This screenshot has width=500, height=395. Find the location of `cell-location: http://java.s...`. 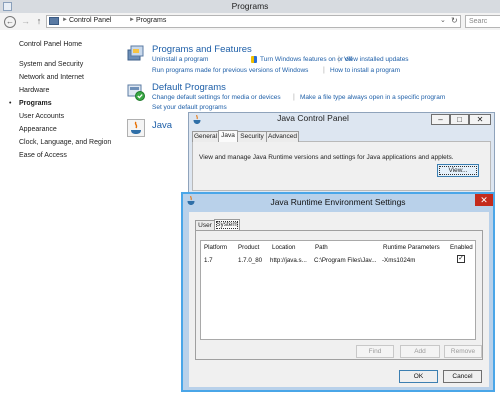

cell-location: http://java.s... is located at coordinates (288, 260).